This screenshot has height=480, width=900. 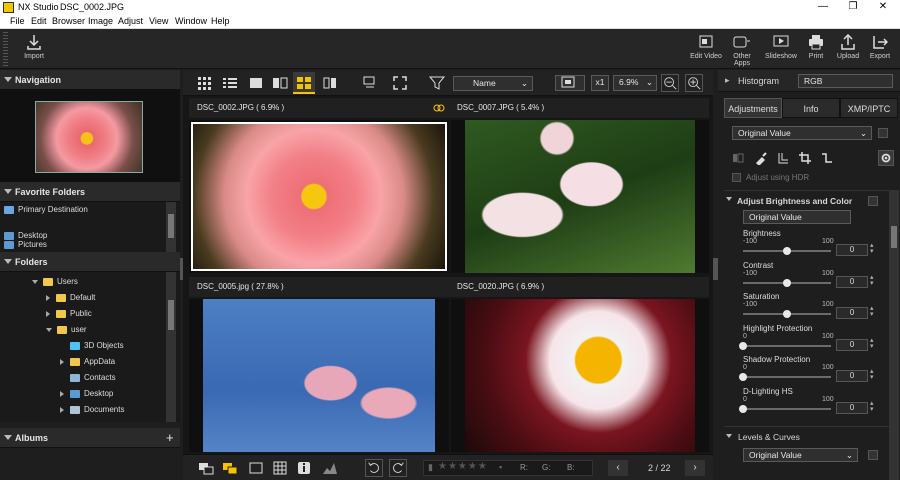 What do you see at coordinates (845, 81) in the screenshot?
I see `histogram-mode-select: RGB` at bounding box center [845, 81].